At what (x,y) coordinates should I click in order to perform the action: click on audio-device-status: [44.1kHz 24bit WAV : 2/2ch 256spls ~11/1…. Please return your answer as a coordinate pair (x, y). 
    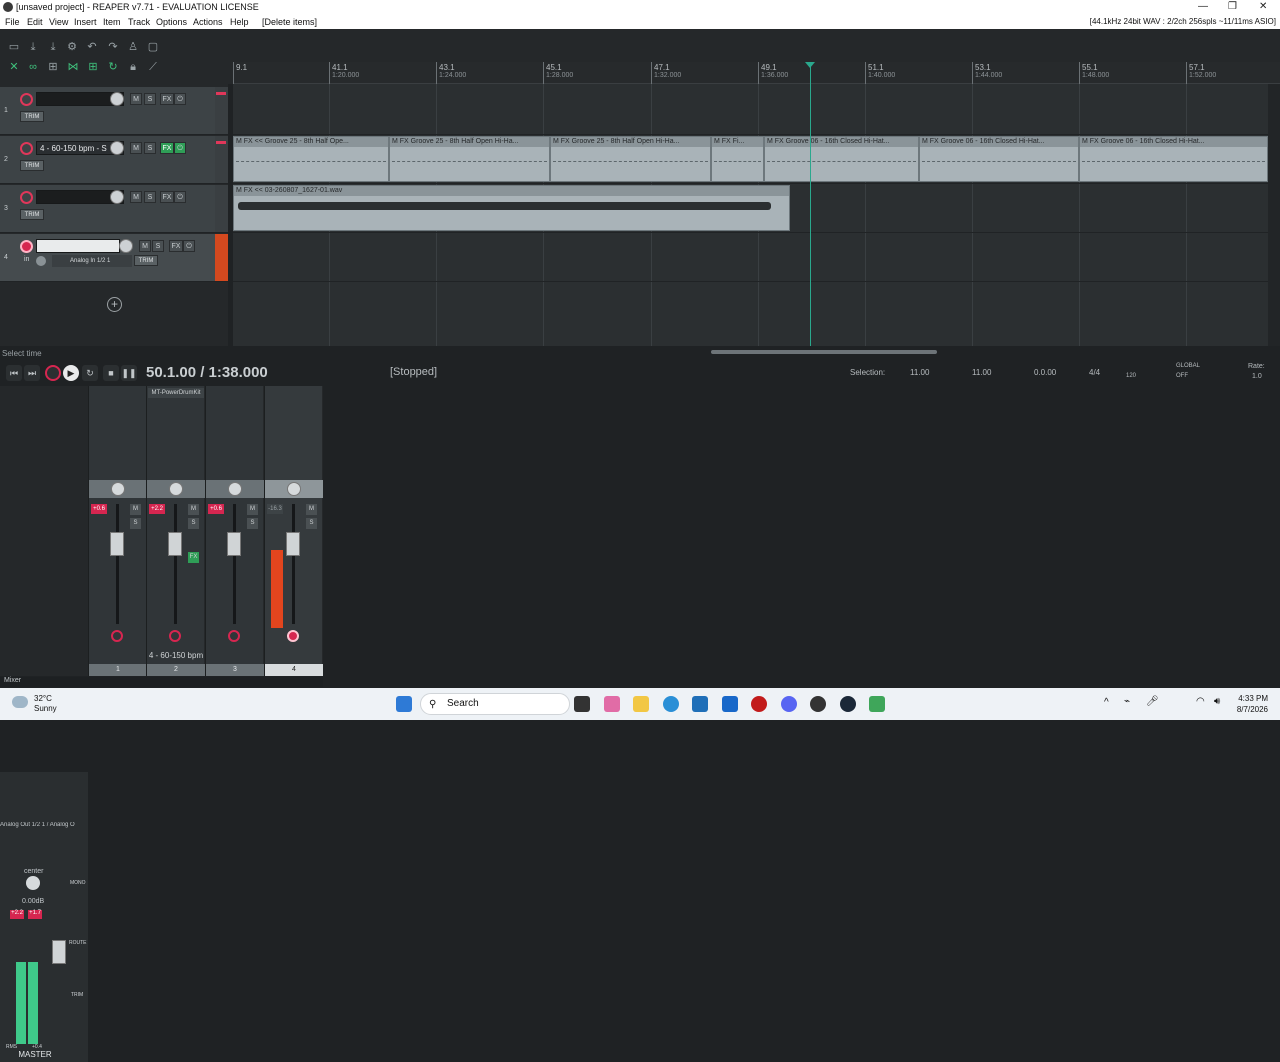
    Looking at the image, I should click on (1183, 21).